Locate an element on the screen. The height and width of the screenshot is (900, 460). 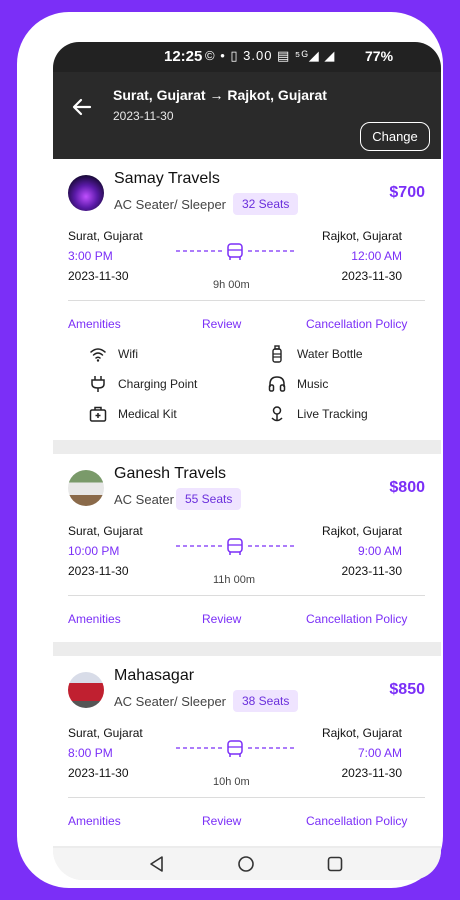
change-button: Change is located at coordinates (395, 136).